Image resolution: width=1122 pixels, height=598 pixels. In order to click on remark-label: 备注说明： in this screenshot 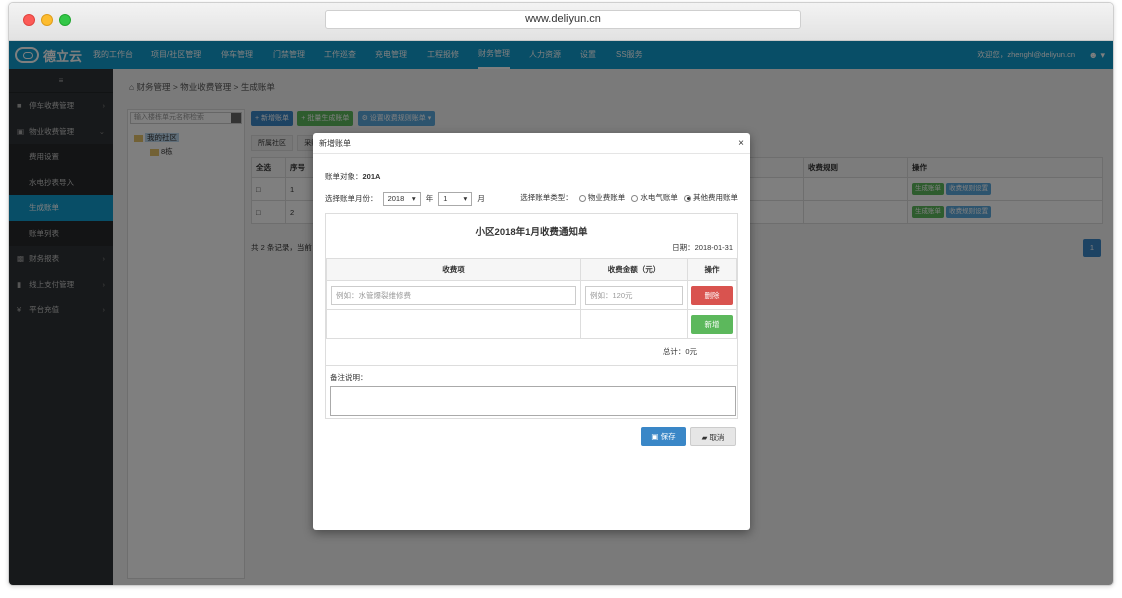, I will do `click(349, 377)`.